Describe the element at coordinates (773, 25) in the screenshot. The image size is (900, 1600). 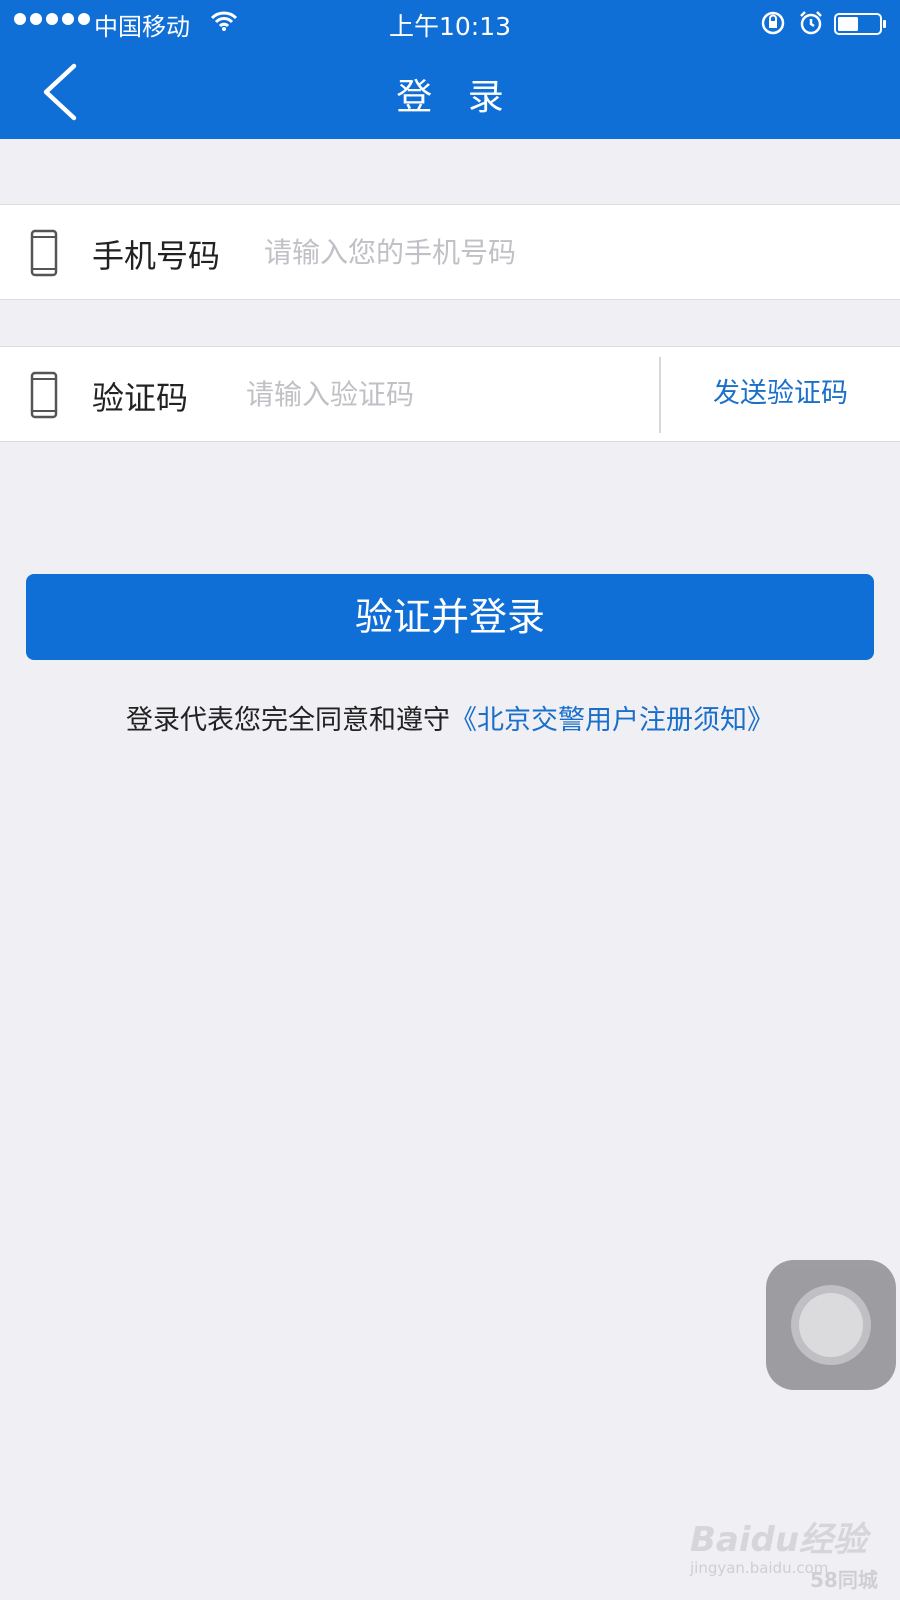
I see `rotation-lock-icon` at that location.